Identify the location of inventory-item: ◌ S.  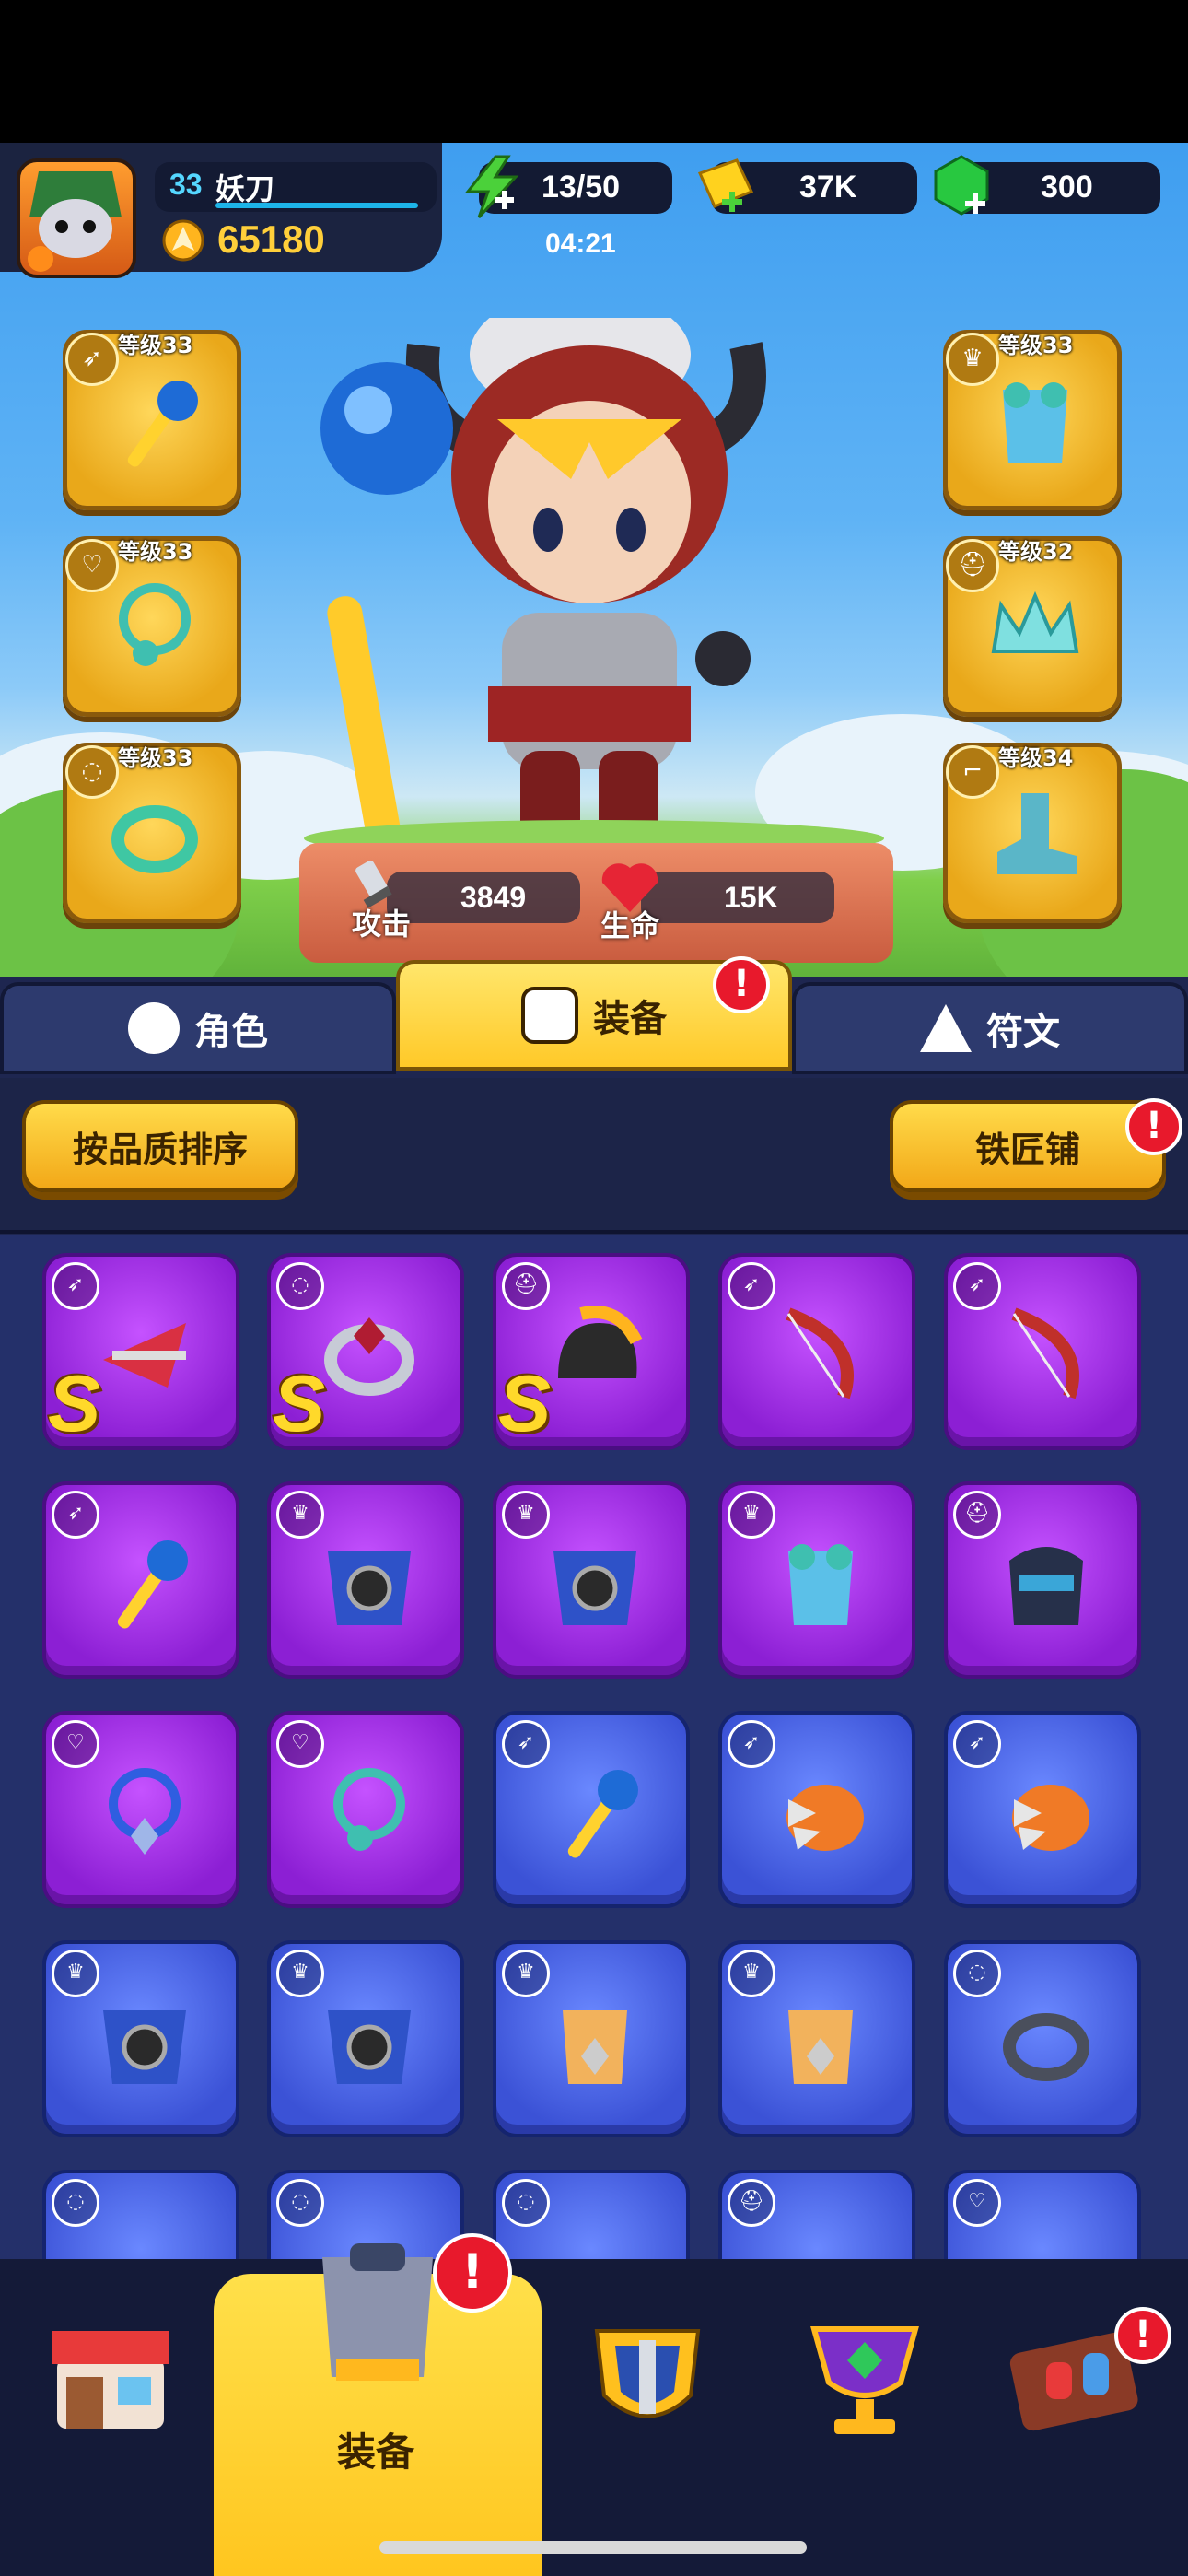
(365, 1351).